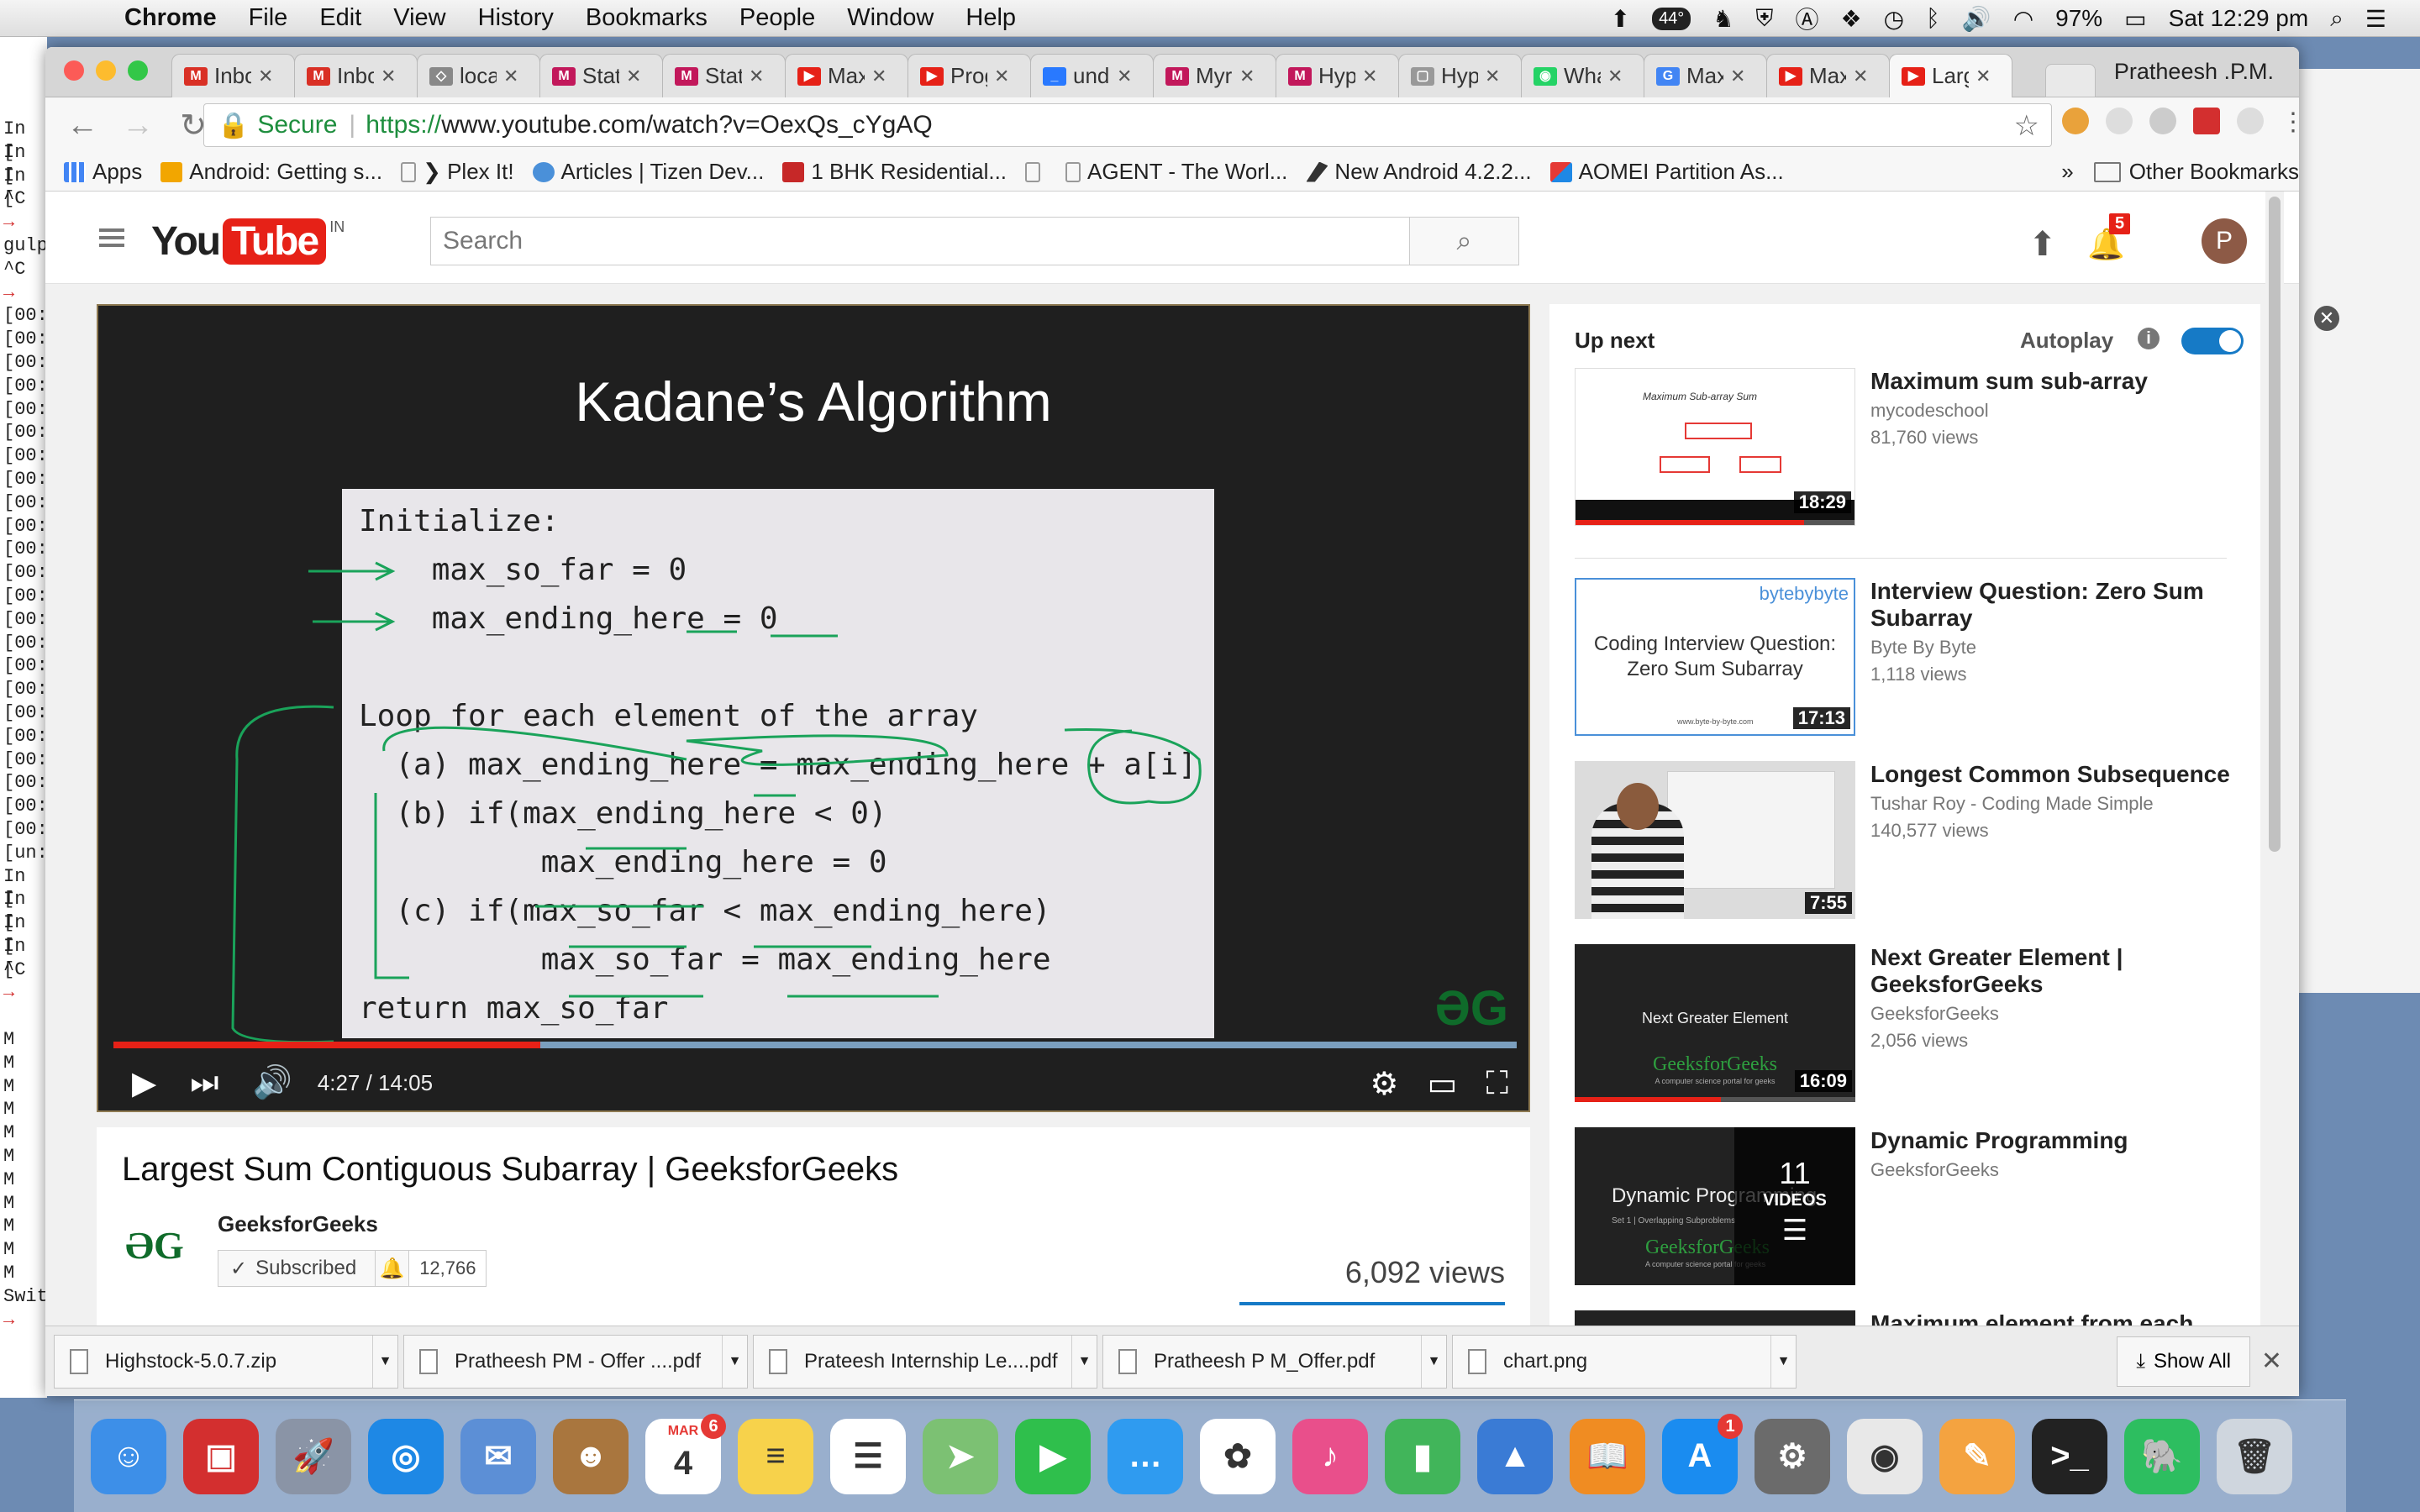 The image size is (2420, 1512). I want to click on browser-tab: _ und ✕, so click(1092, 75).